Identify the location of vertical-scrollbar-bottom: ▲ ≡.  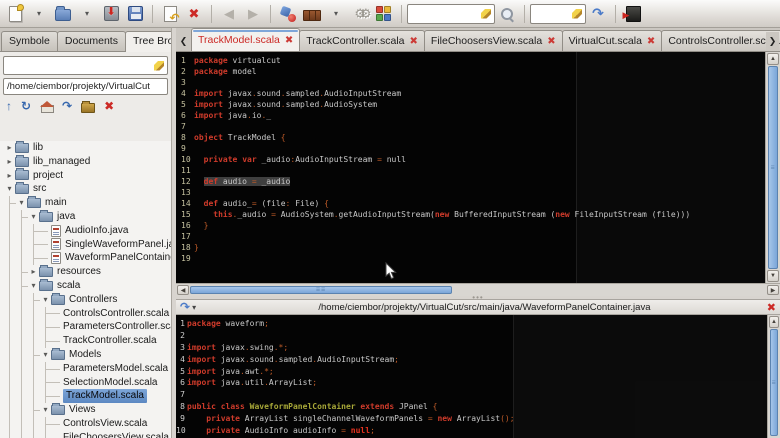
(773, 376).